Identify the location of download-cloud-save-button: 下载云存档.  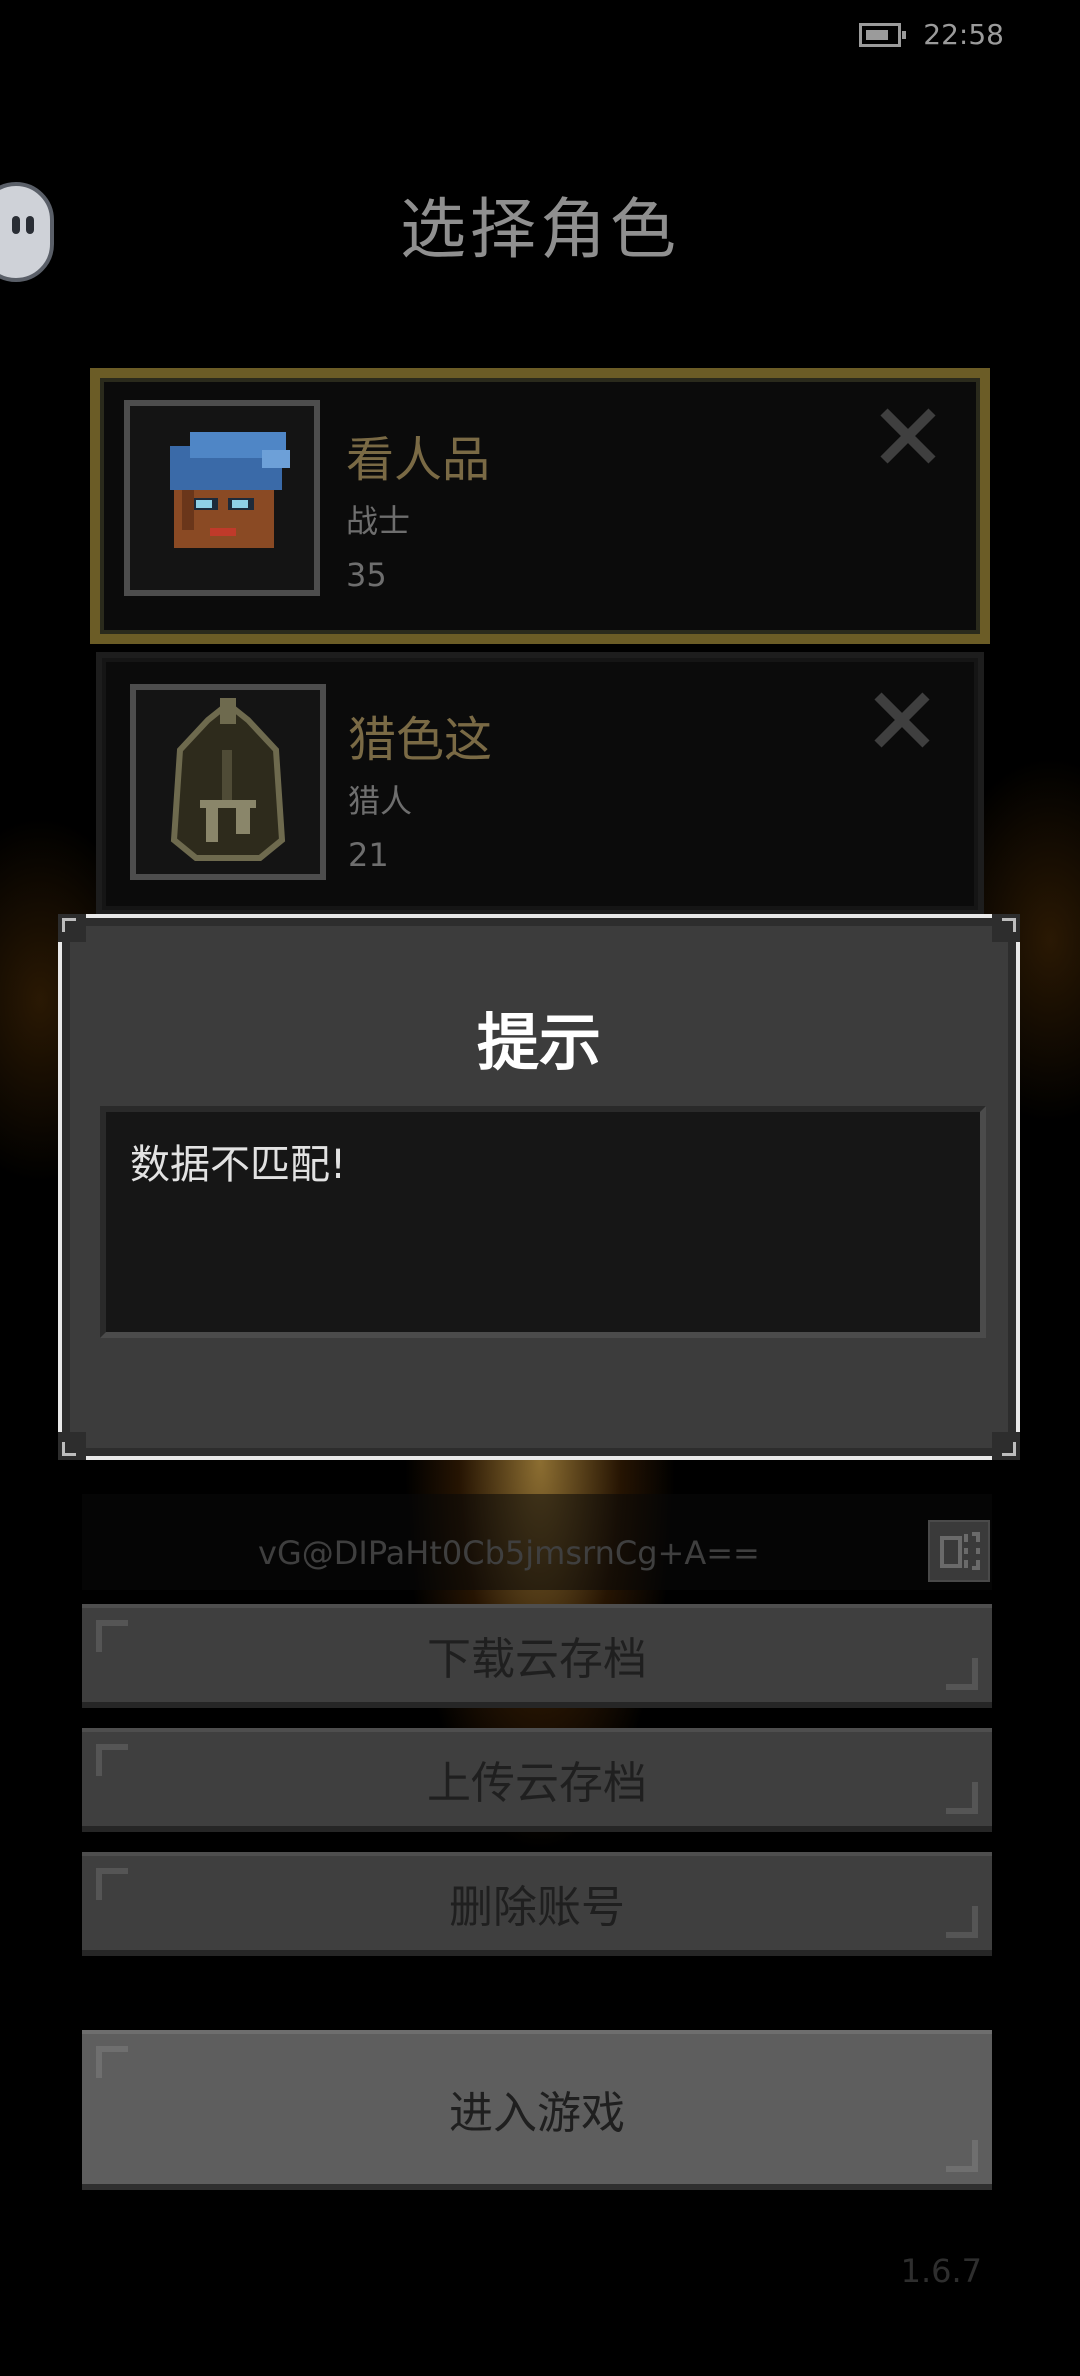
(537, 1656).